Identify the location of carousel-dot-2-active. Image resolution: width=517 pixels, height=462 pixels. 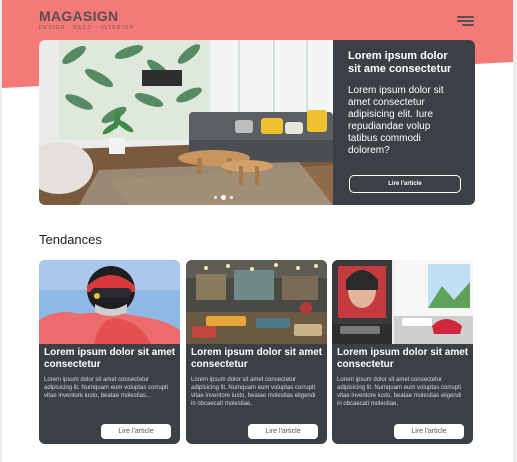
(223, 197).